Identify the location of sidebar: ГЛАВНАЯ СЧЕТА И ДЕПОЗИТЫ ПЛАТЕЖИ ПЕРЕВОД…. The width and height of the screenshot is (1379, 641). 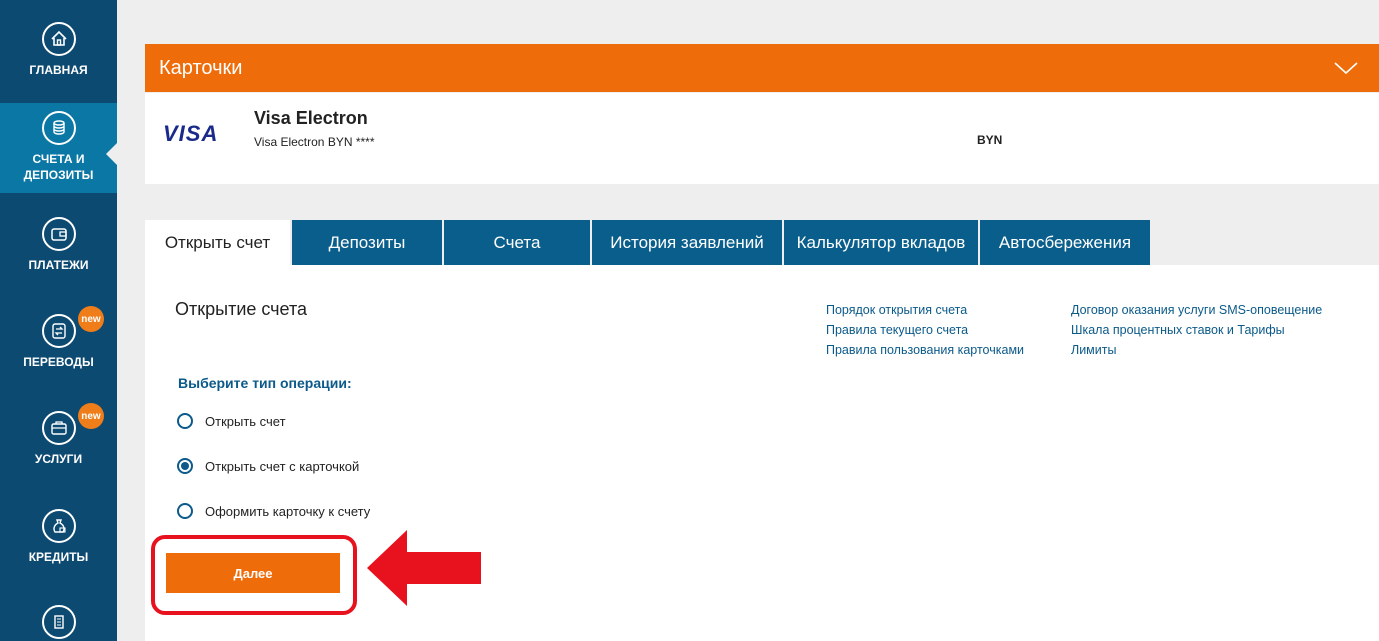
(58, 320).